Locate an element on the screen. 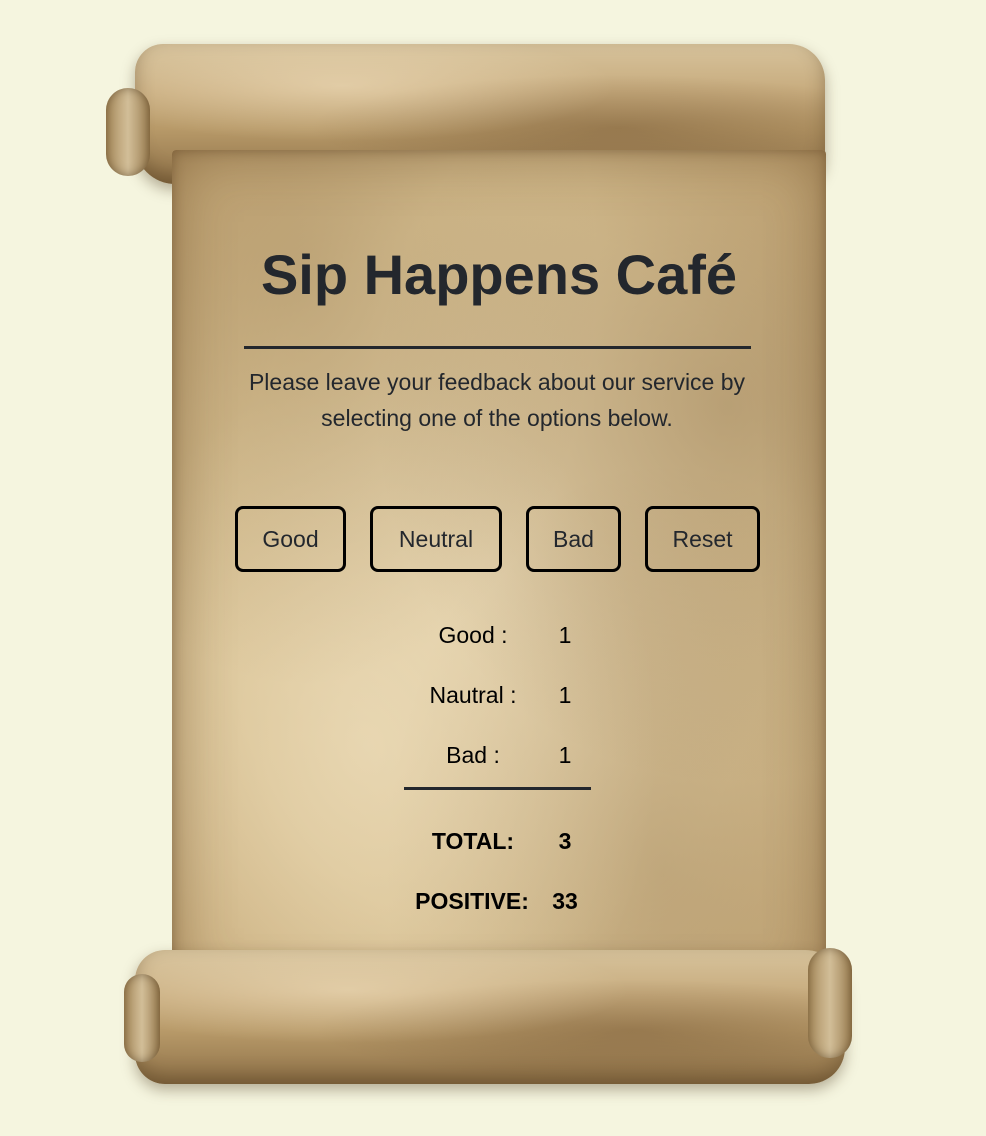  stat-row-positive: POSITIVE: 33 is located at coordinates (499, 904).